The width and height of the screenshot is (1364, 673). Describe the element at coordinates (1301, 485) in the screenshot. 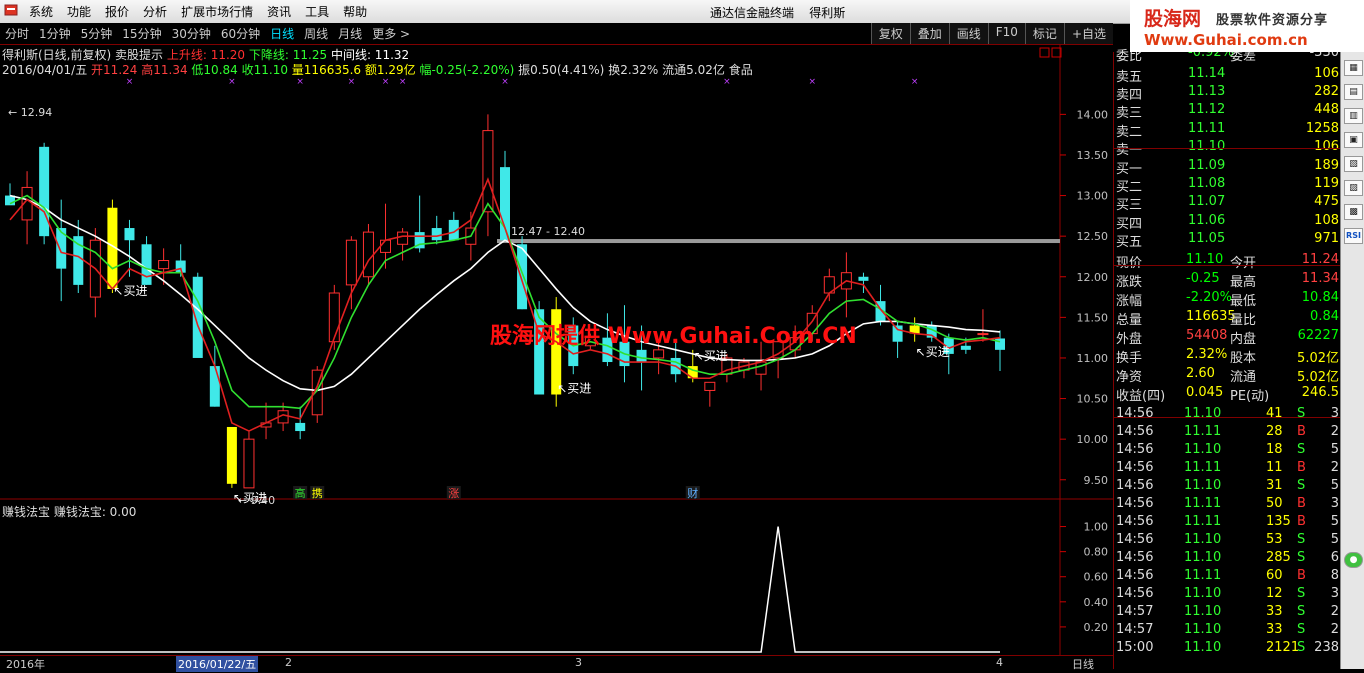

I see `tick-side: S` at that location.